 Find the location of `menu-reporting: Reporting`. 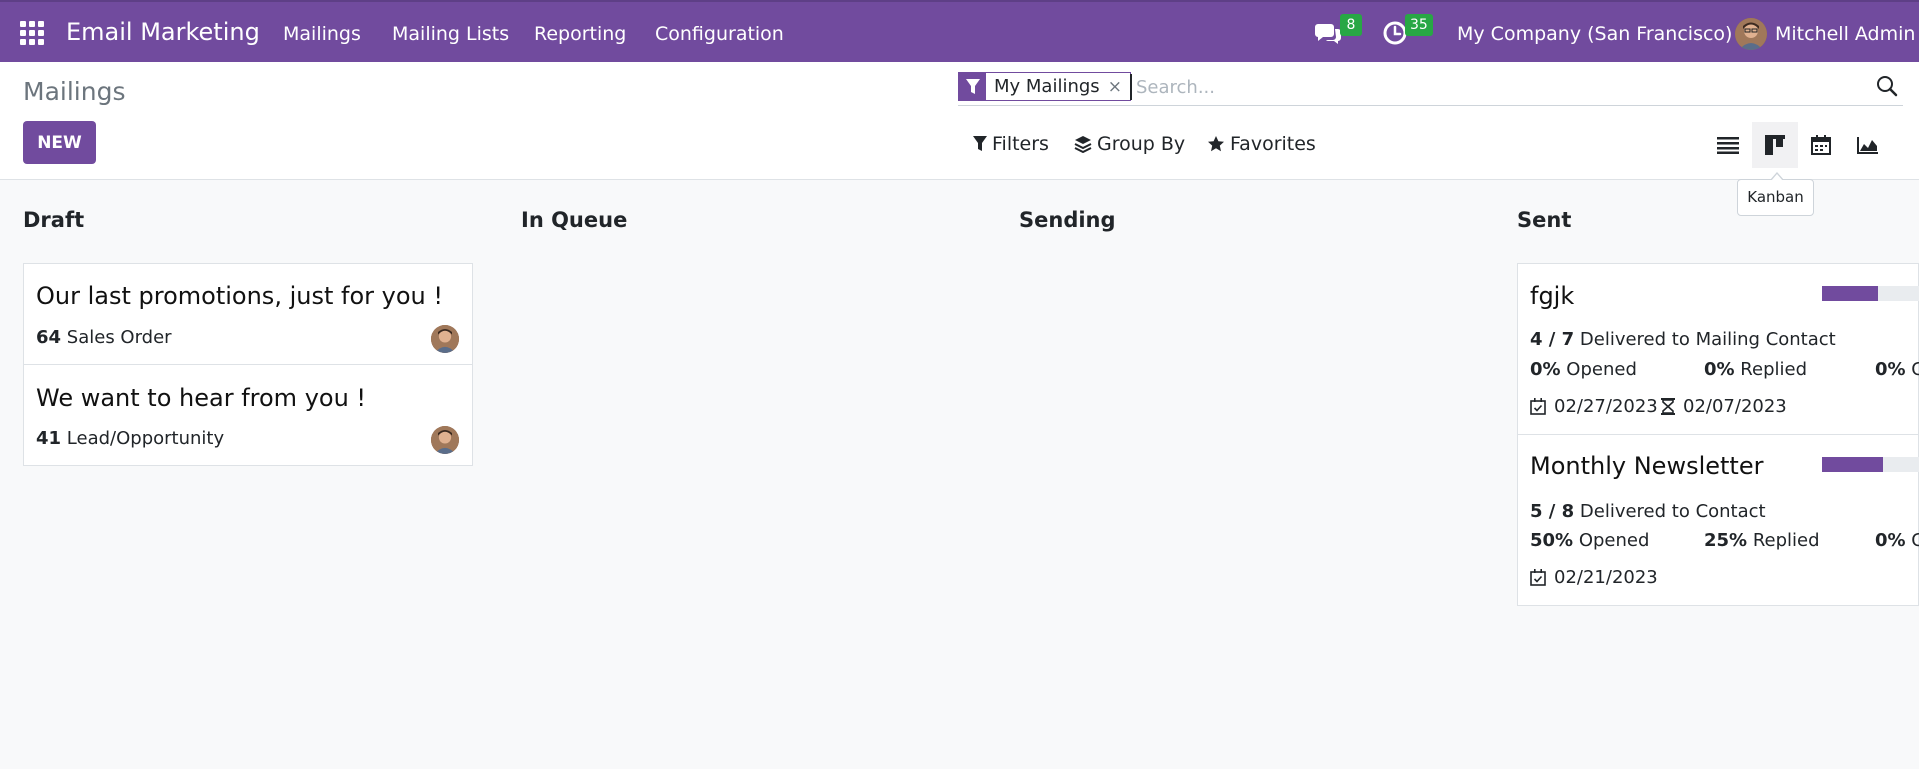

menu-reporting: Reporting is located at coordinates (580, 34).